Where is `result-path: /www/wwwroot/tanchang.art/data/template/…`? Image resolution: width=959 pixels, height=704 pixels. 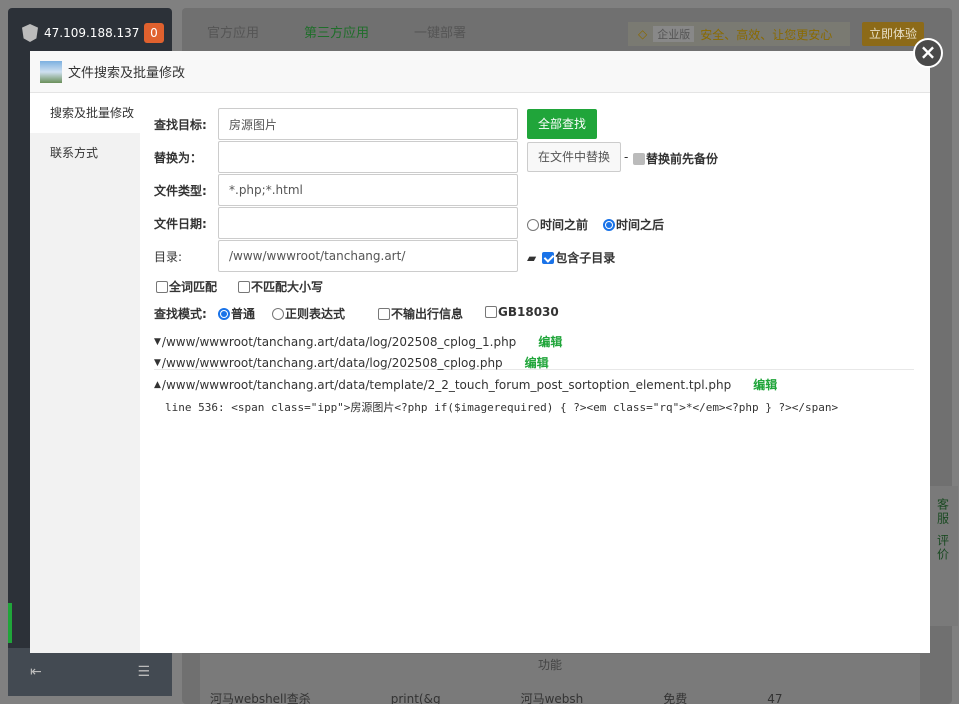
result-path: /www/wwwroot/tanchang.art/data/template/… is located at coordinates (446, 384).